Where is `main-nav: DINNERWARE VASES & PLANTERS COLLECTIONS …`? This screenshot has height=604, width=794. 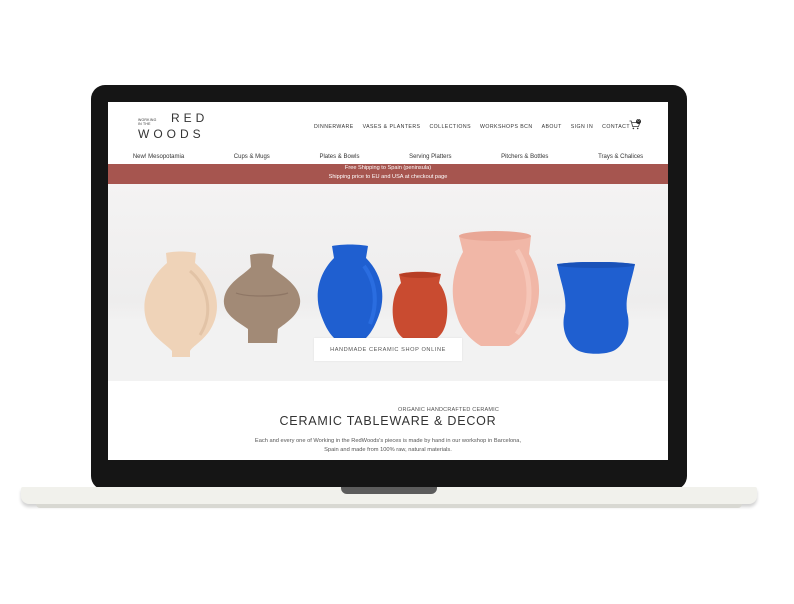 main-nav: DINNERWARE VASES & PLANTERS COLLECTIONS … is located at coordinates (472, 127).